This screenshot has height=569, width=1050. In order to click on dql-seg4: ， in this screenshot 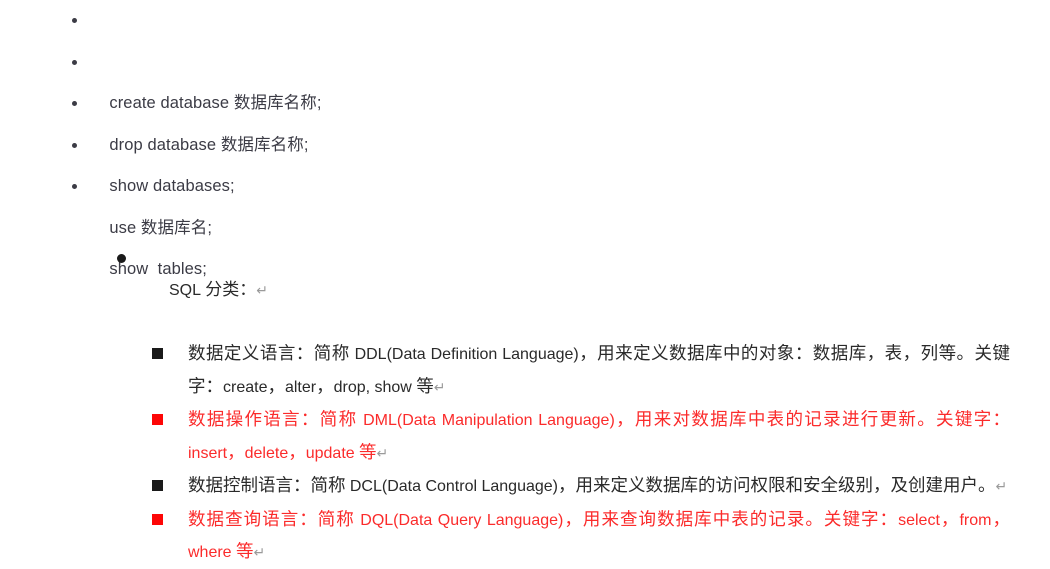, I will do `click(1001, 518)`.